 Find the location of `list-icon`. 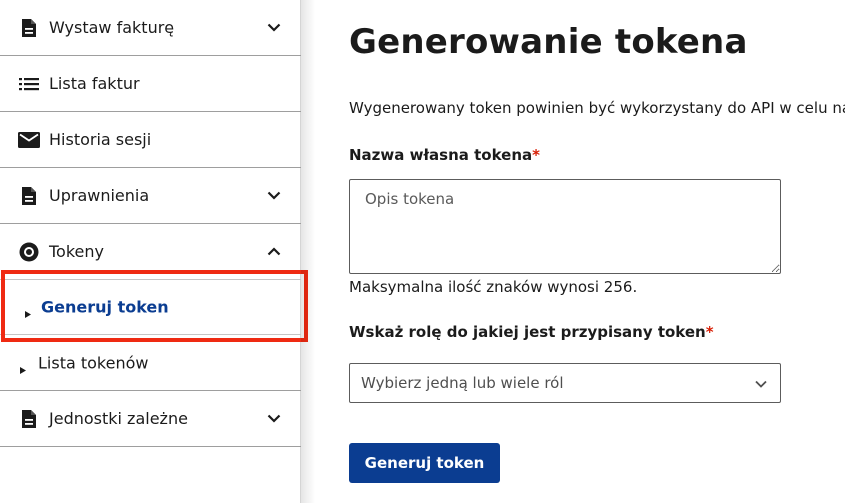

list-icon is located at coordinates (29, 84).